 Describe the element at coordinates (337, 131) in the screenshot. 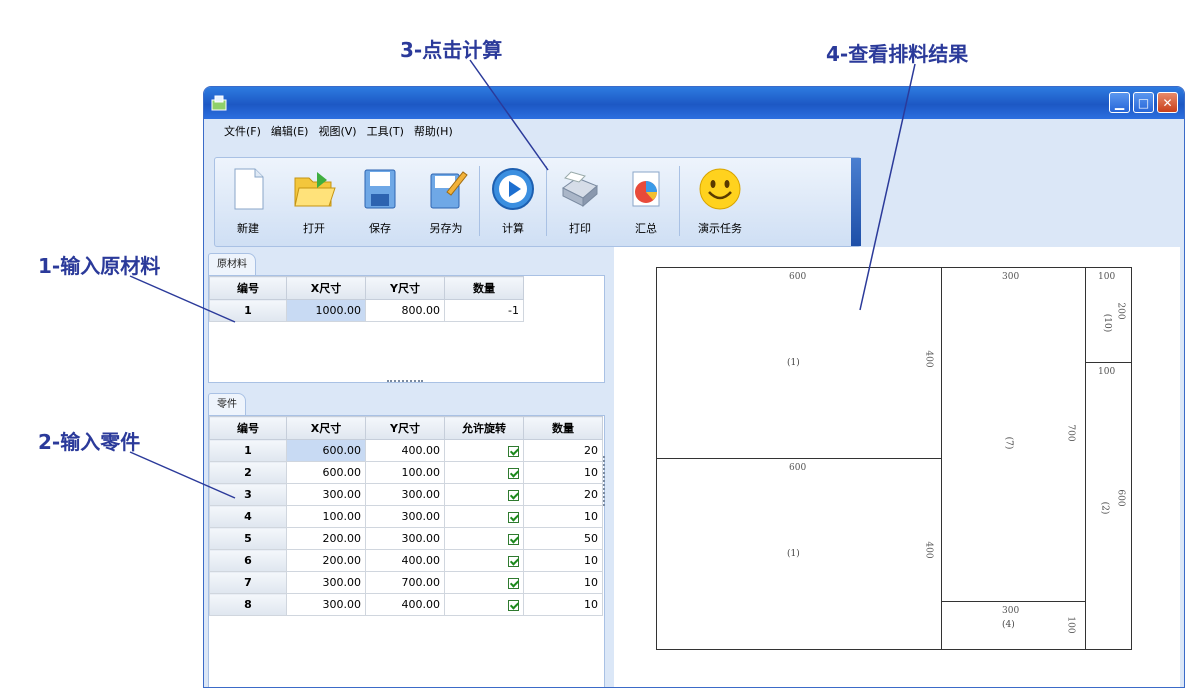

I see `menu-view: 视图(V)` at that location.